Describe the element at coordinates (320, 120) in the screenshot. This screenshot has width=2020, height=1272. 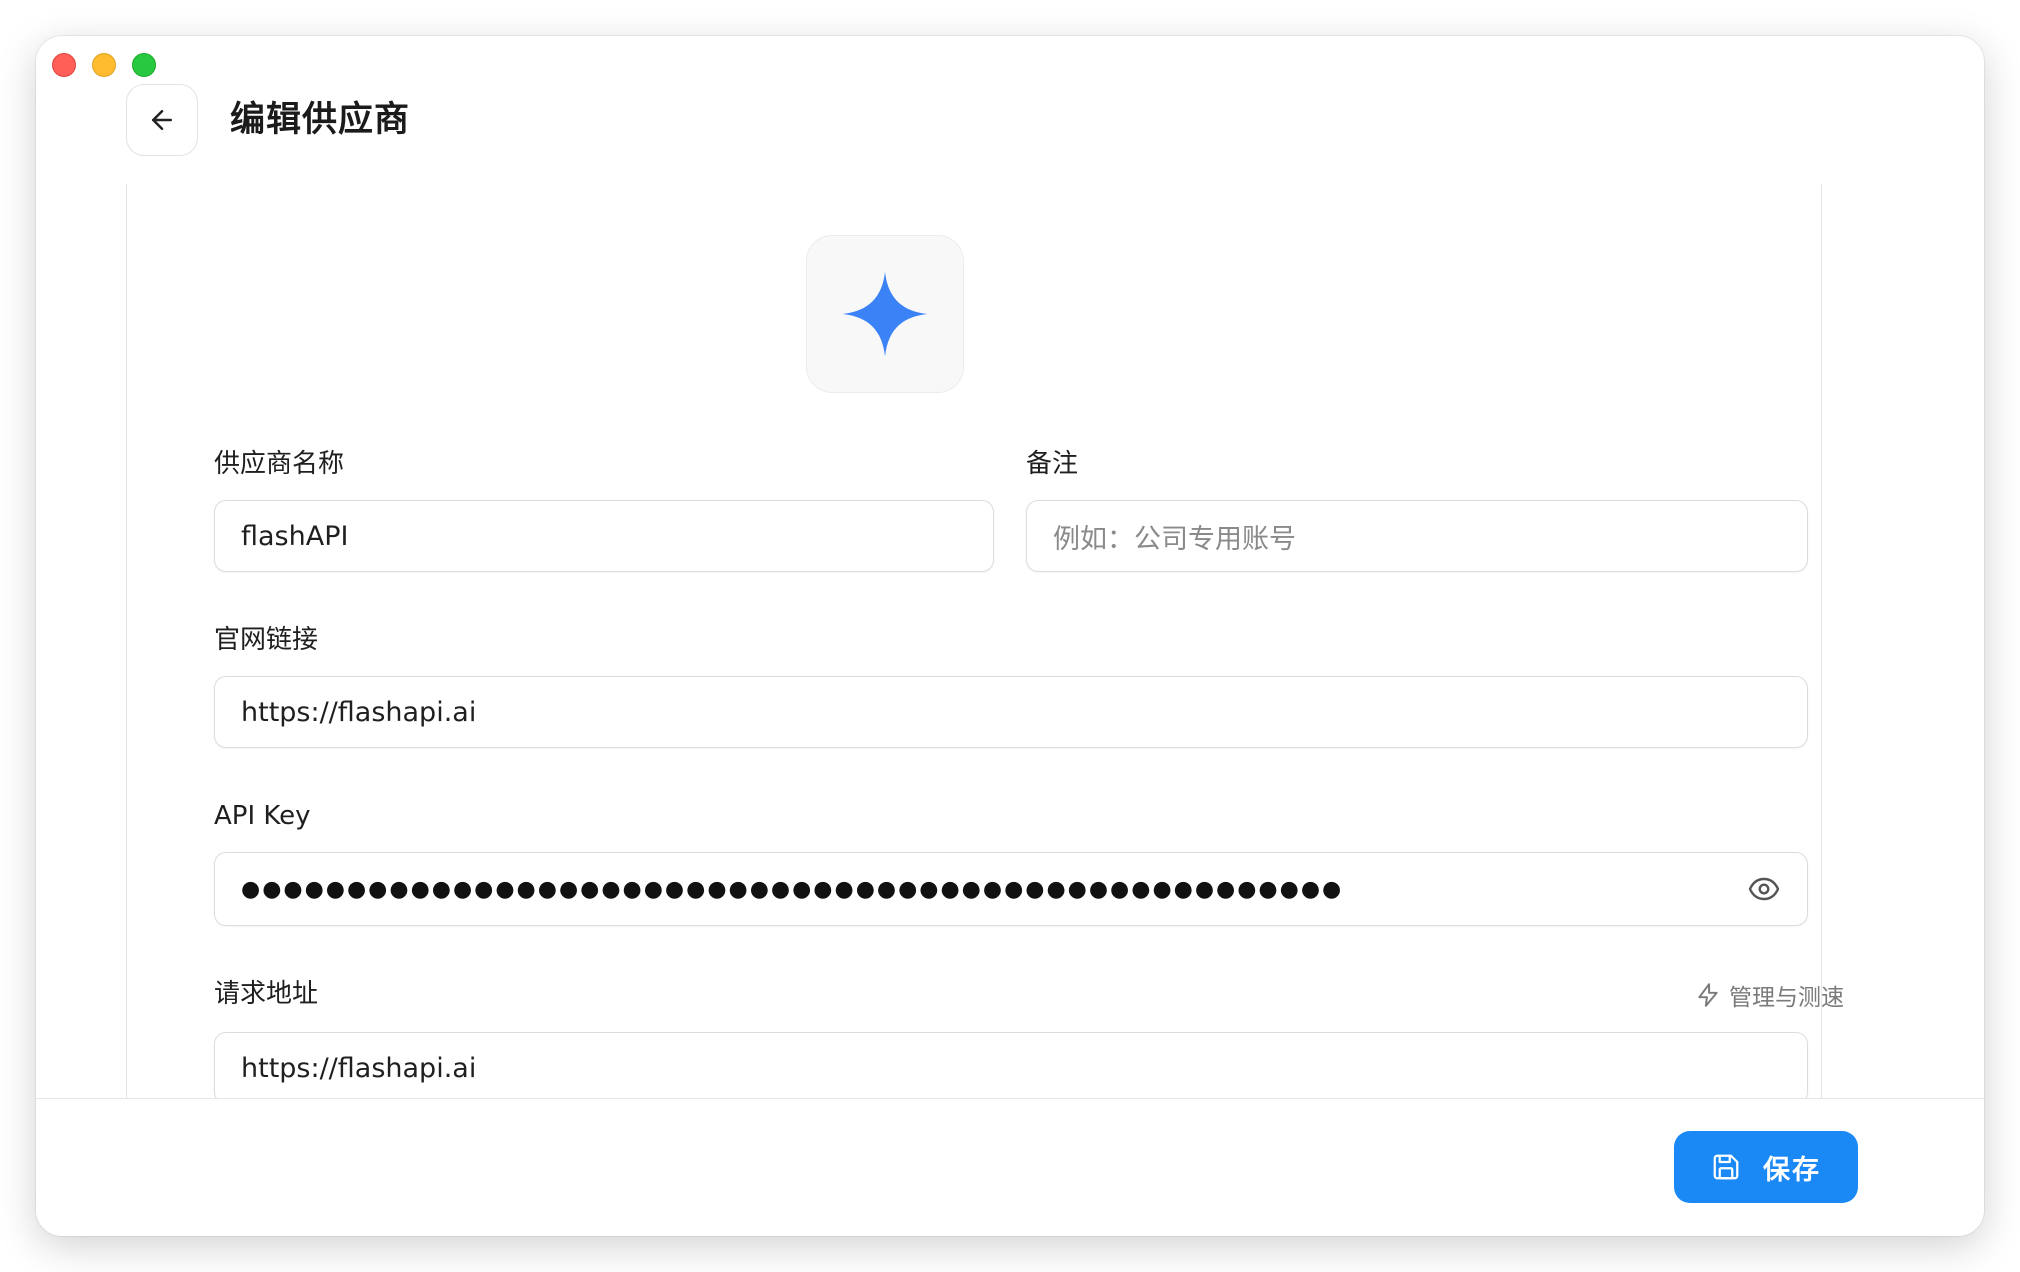
I see `page-title: 编辑供应商` at that location.